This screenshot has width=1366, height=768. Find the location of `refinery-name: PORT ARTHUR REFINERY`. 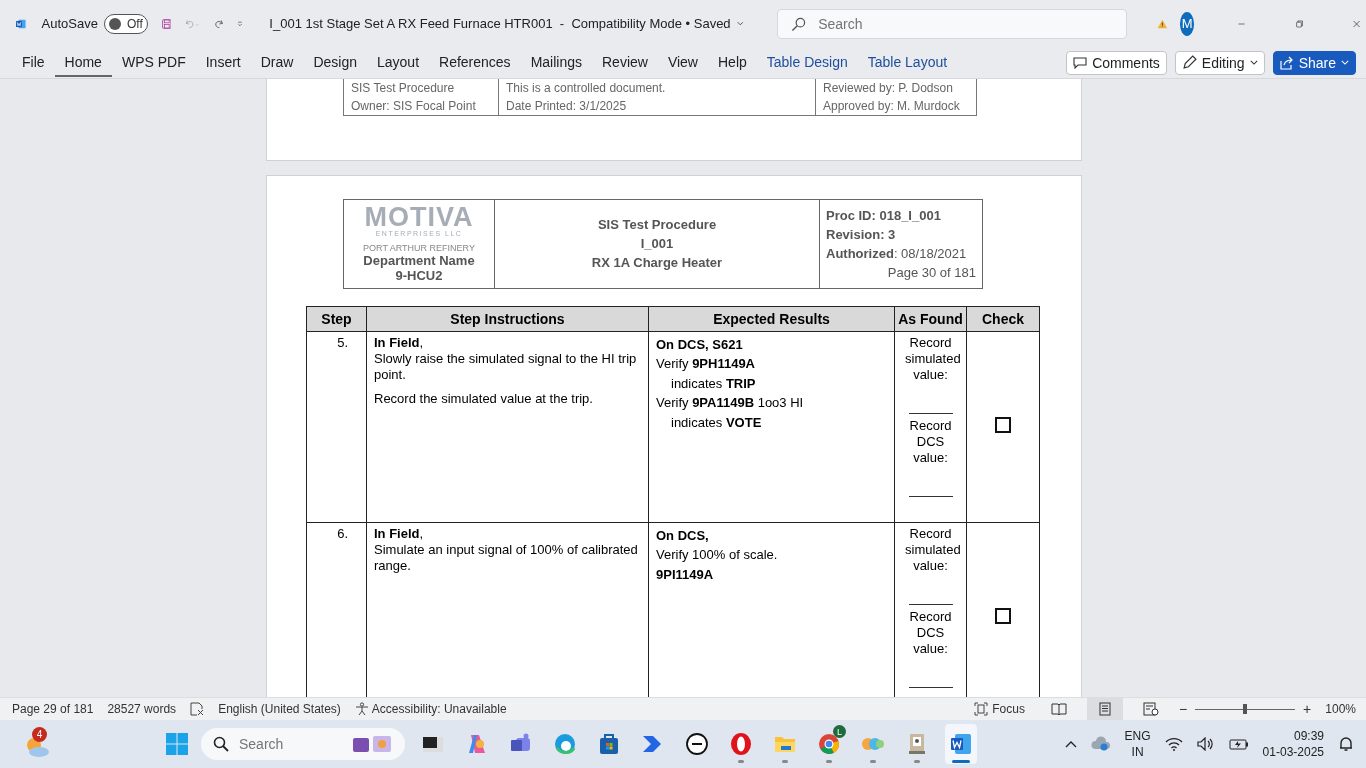

refinery-name: PORT ARTHUR REFINERY is located at coordinates (419, 248).